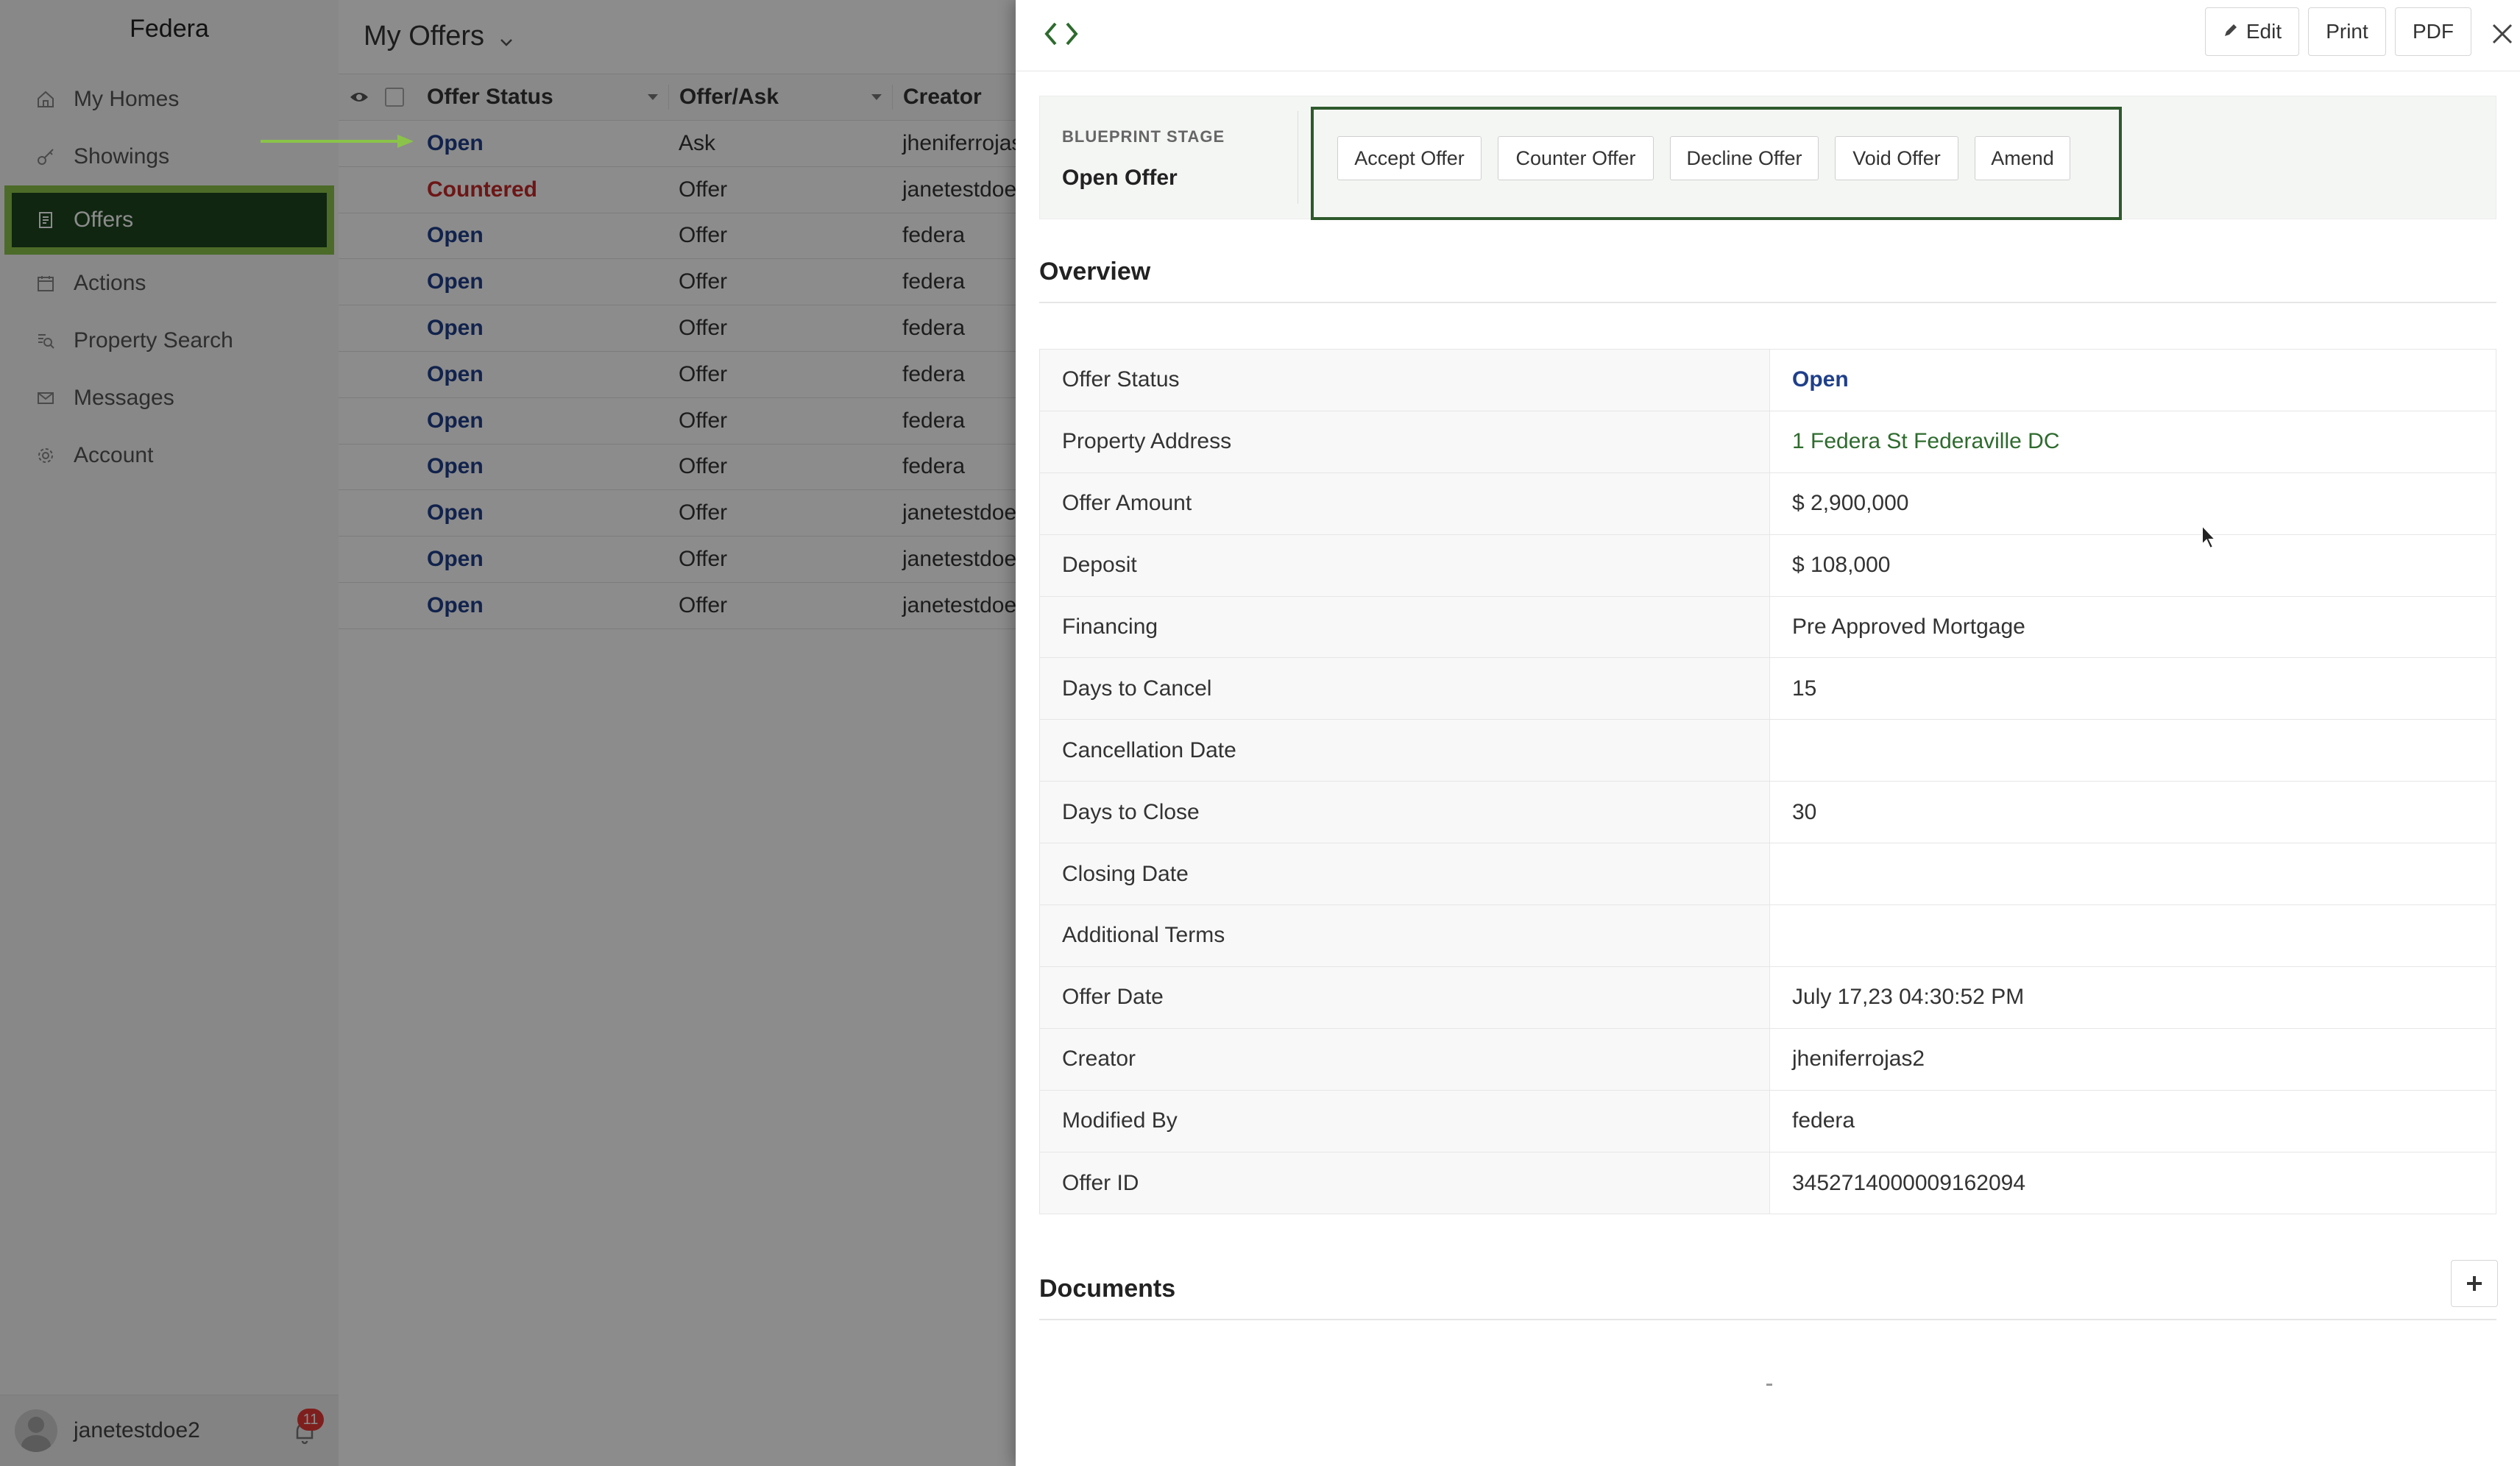 Image resolution: width=2520 pixels, height=1466 pixels. I want to click on decline-offer-button: Decline Offer, so click(1745, 158).